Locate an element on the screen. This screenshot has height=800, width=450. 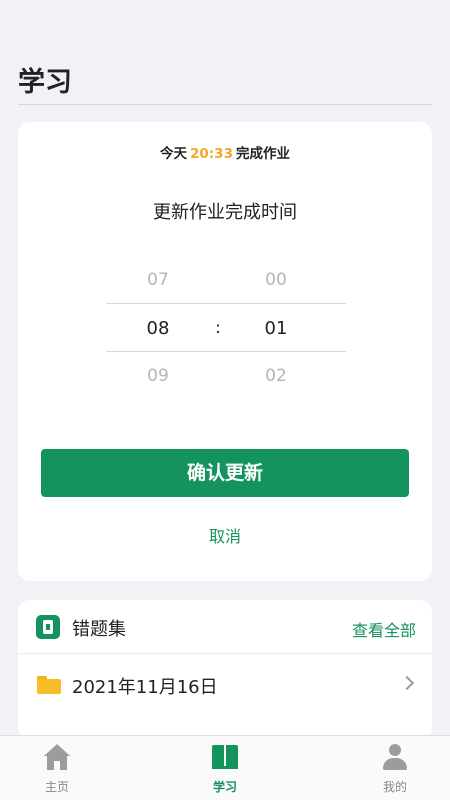
hour-selected: 08 is located at coordinates (158, 328).